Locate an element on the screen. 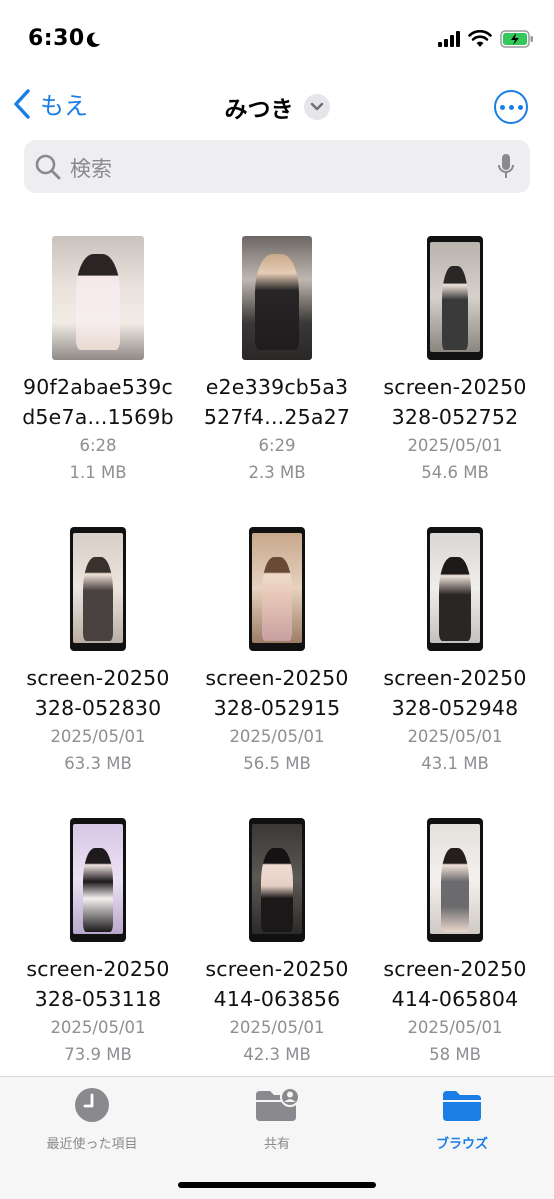 Image resolution: width=554 pixels, height=1199 pixels. file-size: 63.3 MB is located at coordinates (98, 763).